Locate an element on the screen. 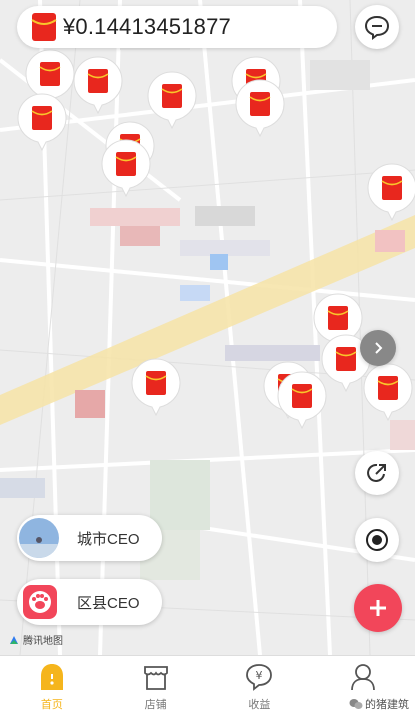  plus-icon is located at coordinates (378, 608).